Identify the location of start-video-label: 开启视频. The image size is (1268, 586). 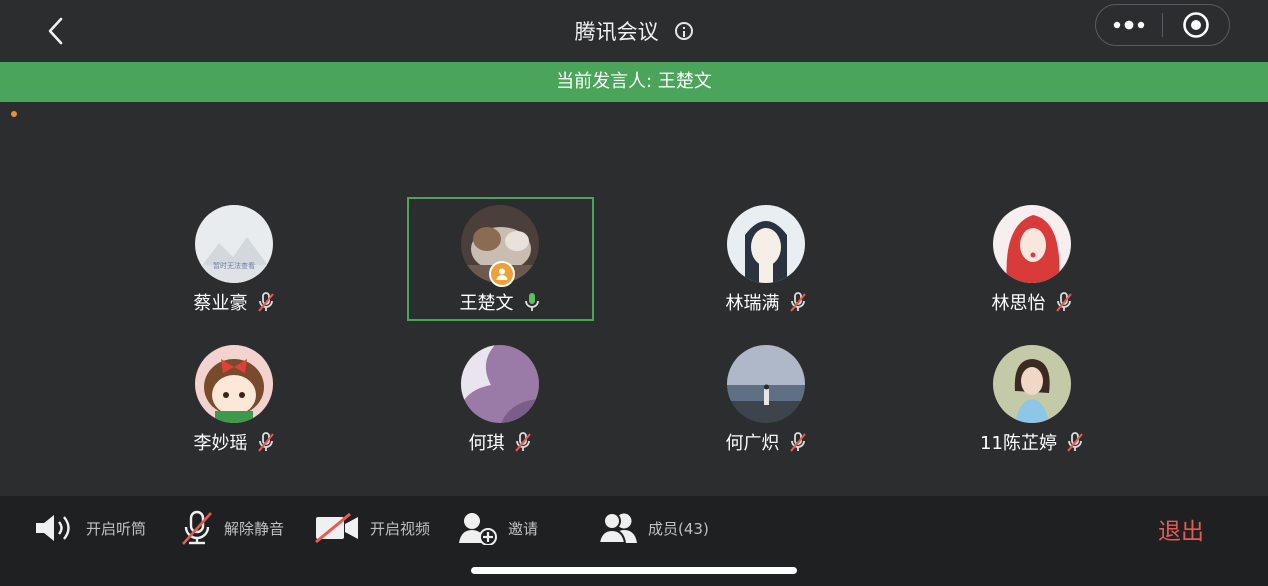
(400, 528).